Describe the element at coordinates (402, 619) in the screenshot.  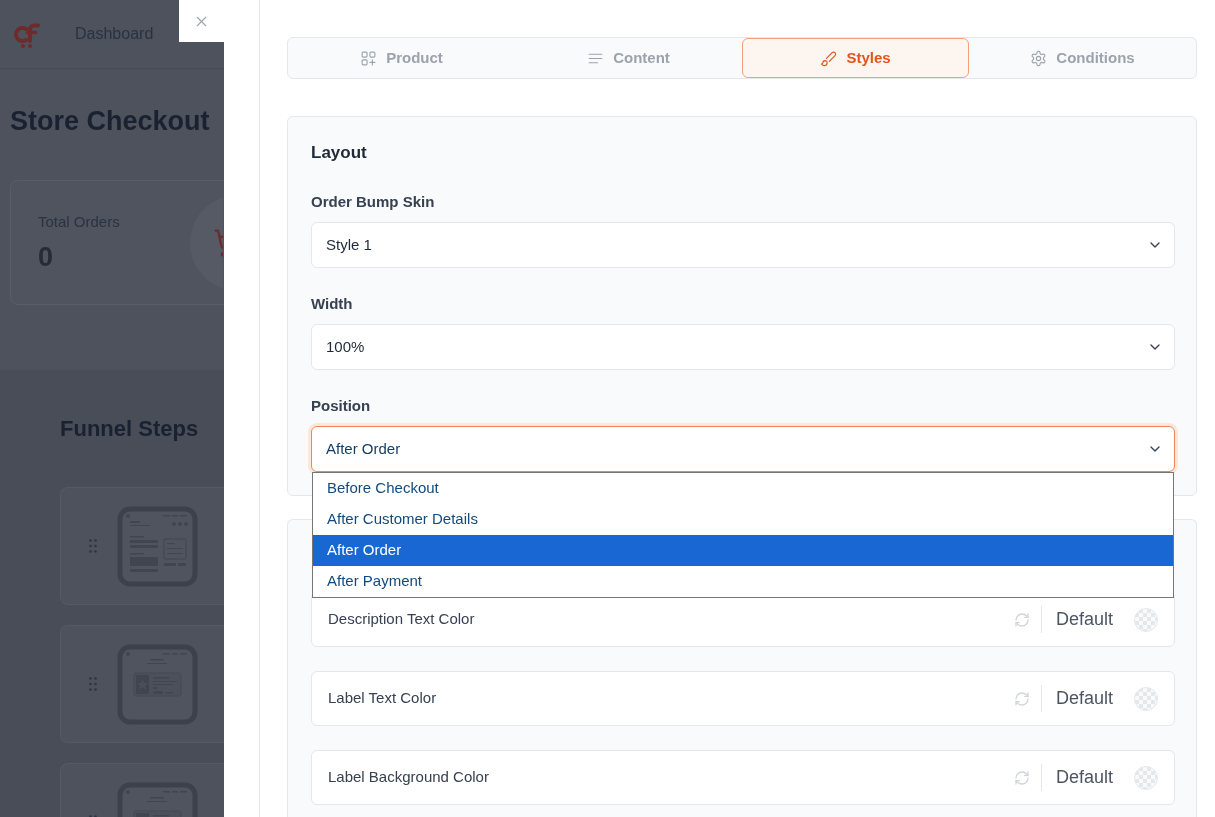
I see `setting-label: Description Text Color` at that location.